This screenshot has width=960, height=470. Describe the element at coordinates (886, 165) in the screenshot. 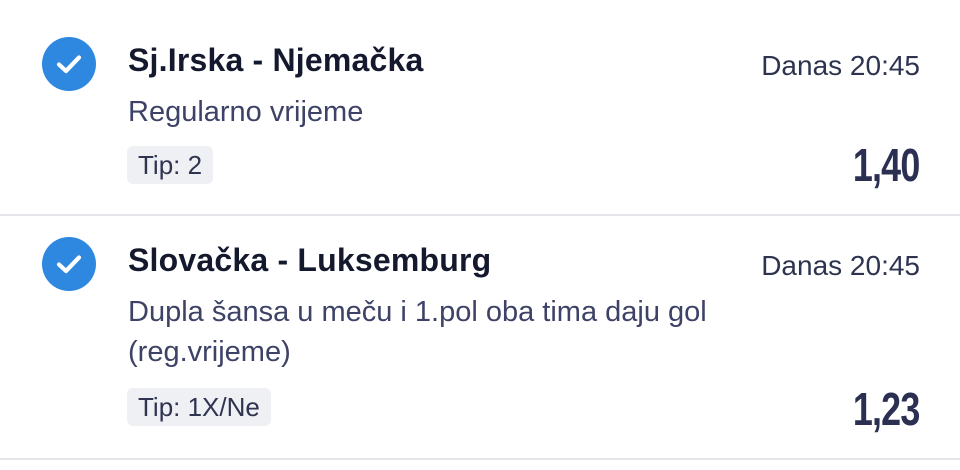

I see `odds-value: 1,40` at that location.